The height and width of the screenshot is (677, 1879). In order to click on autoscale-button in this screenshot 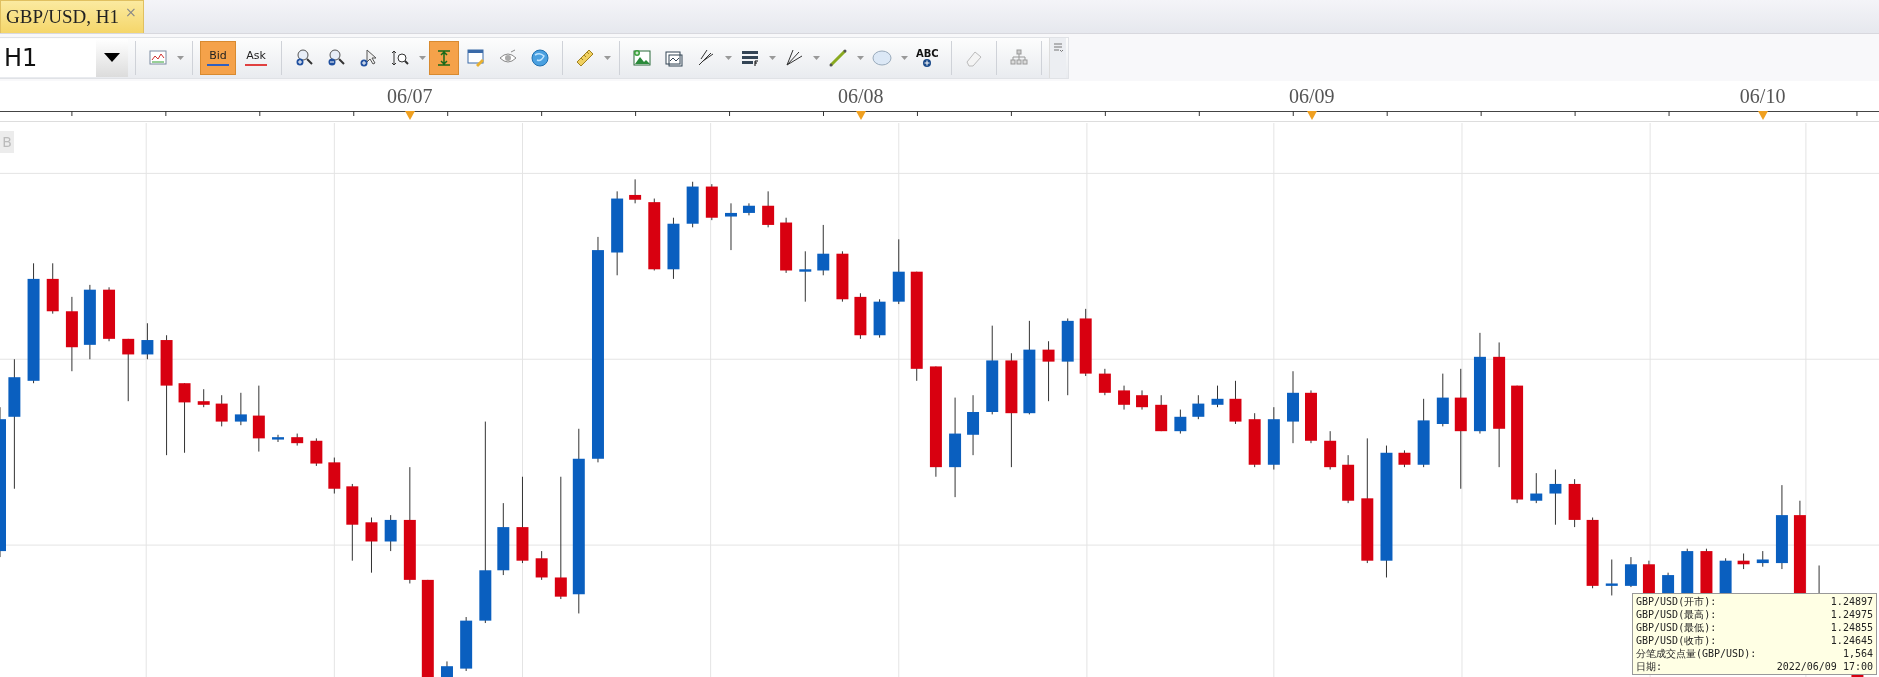, I will do `click(444, 57)`.